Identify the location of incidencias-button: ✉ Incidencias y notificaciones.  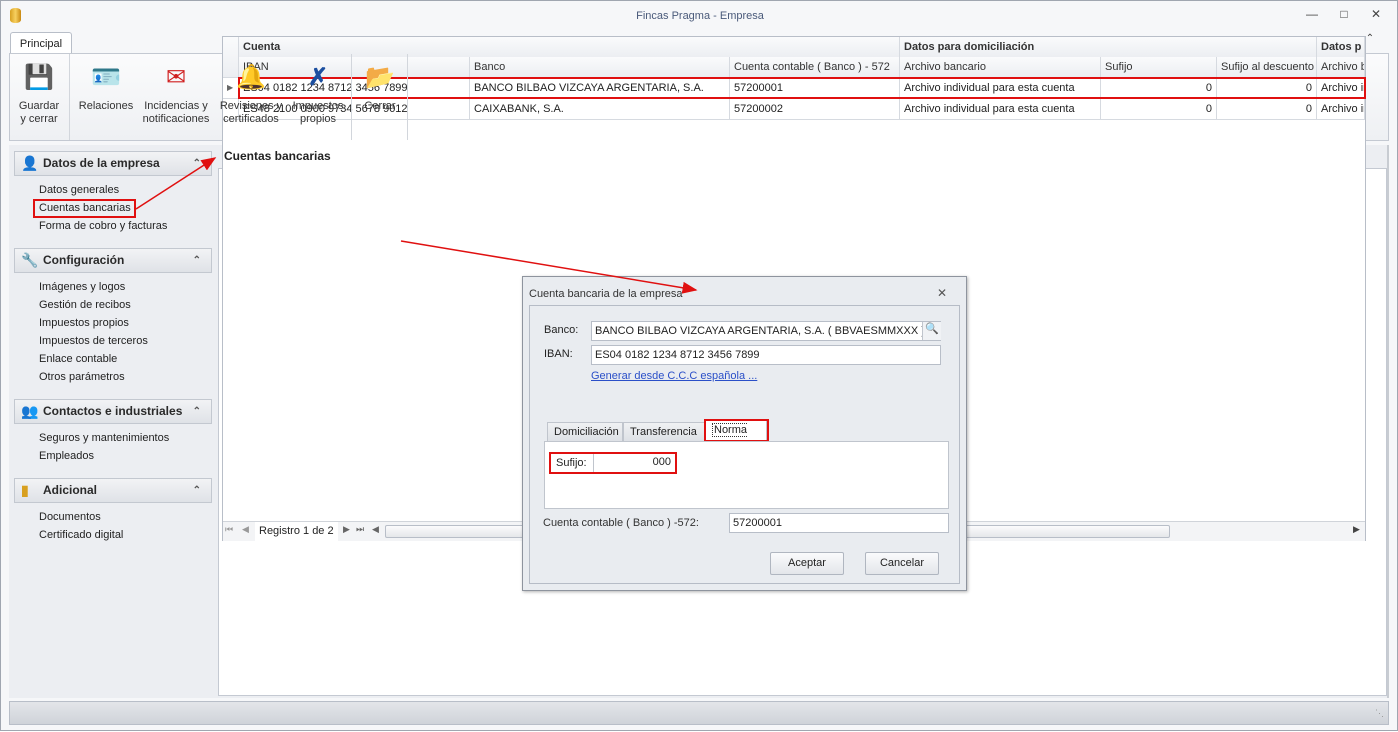
(176, 98).